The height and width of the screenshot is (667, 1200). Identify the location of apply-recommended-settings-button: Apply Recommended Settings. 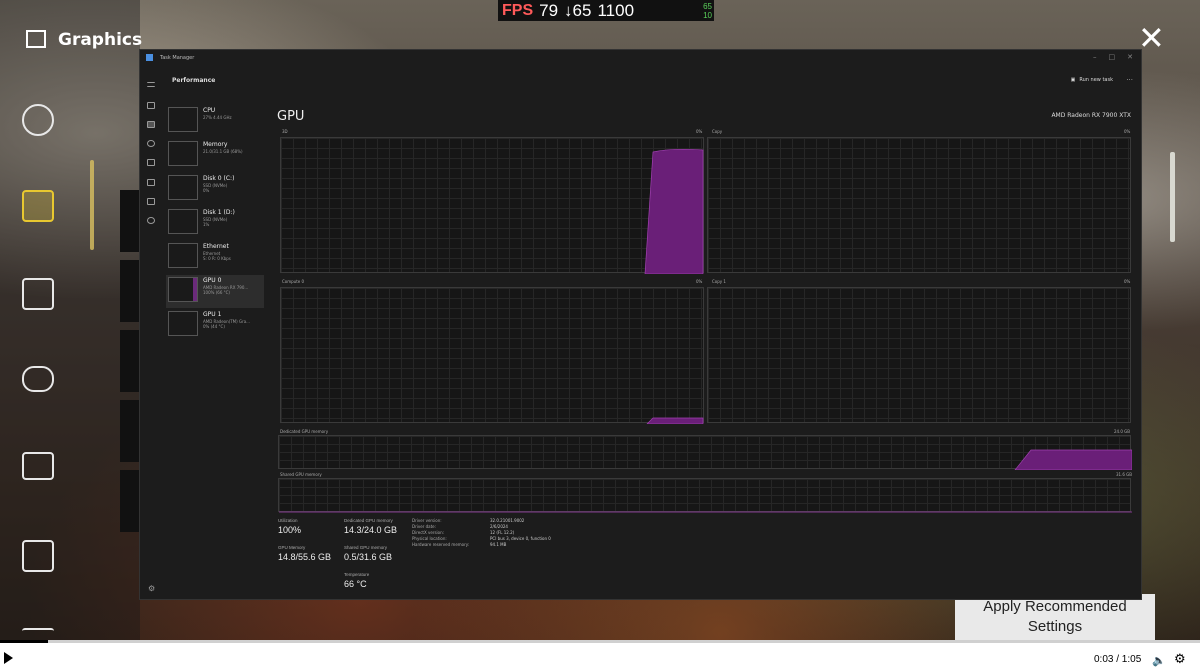
(1055, 617).